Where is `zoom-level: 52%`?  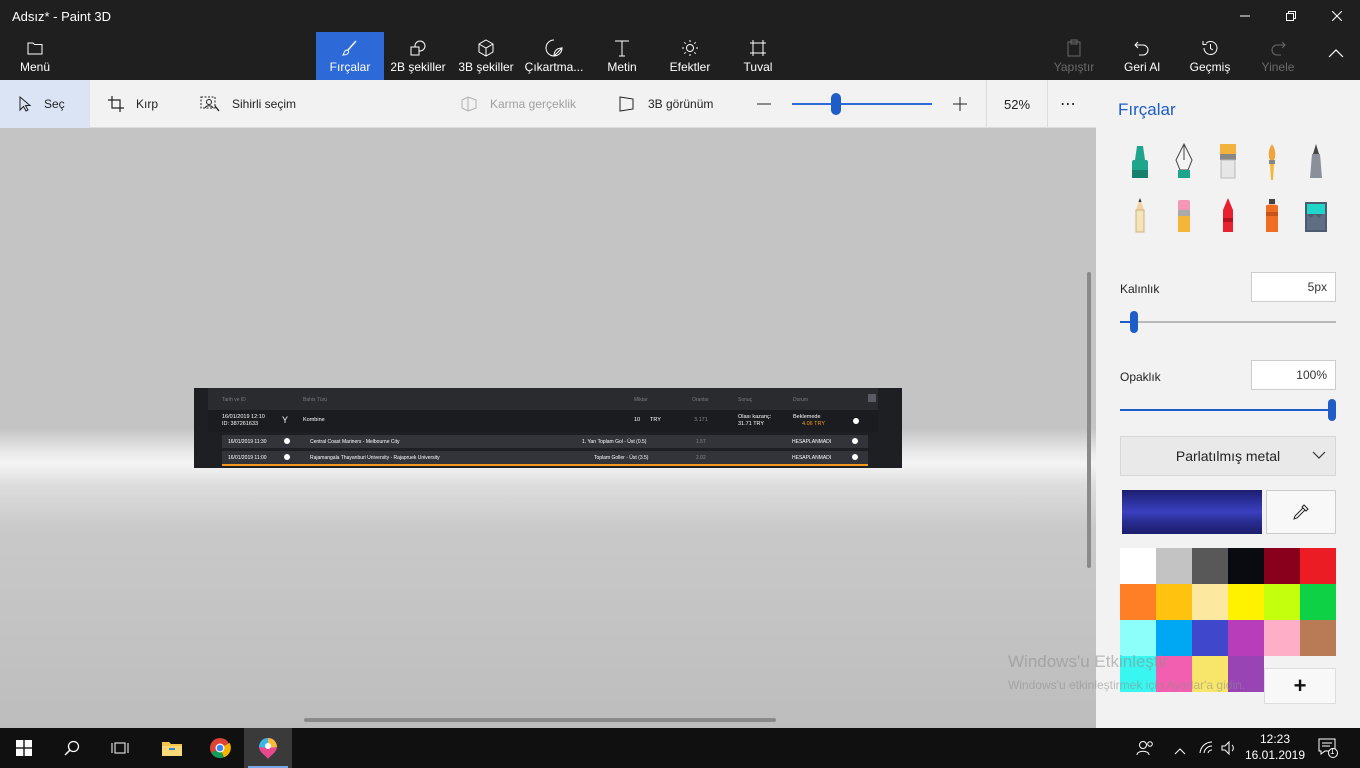 zoom-level: 52% is located at coordinates (1017, 104).